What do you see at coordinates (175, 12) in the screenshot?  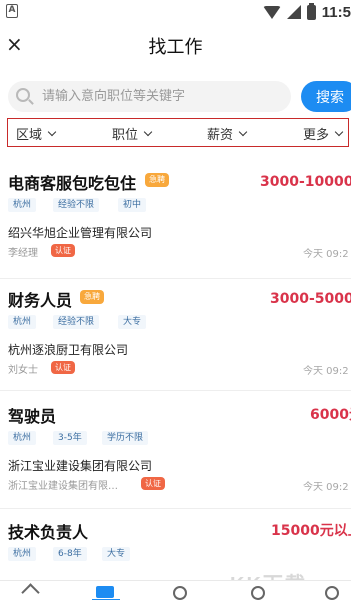 I see `status-bar: A 11:5` at bounding box center [175, 12].